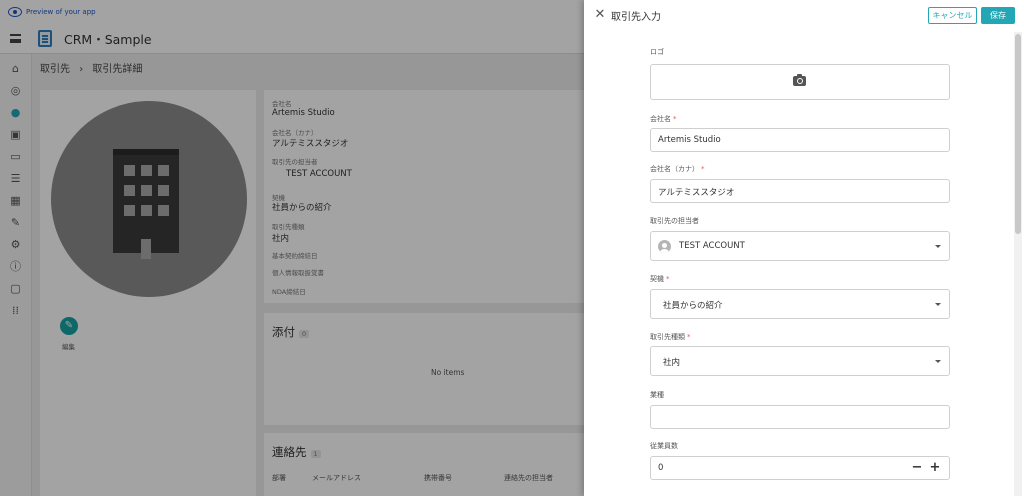 The width and height of the screenshot is (1024, 496). I want to click on increment-button: +, so click(935, 468).